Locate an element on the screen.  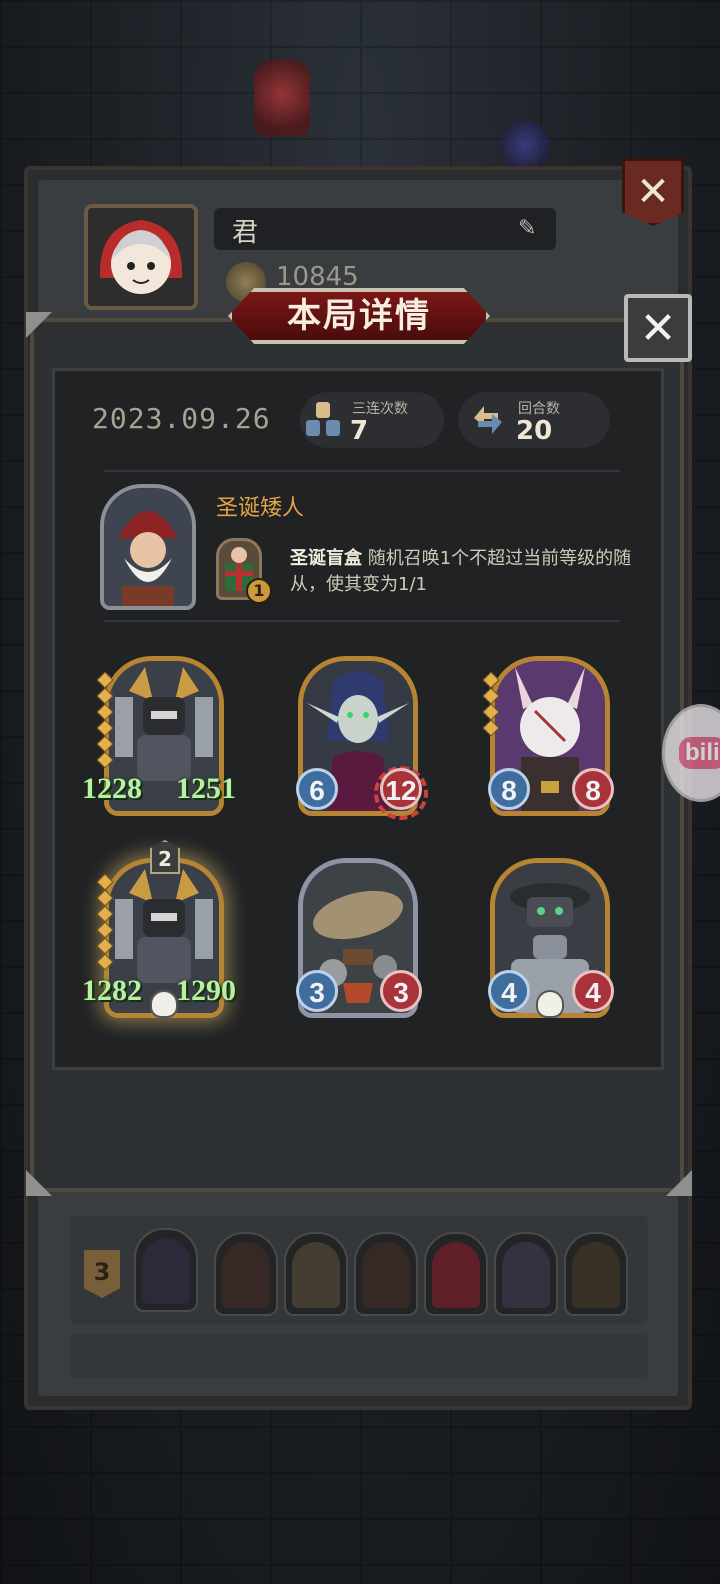
profile-name: 君 is located at coordinates (245, 233).